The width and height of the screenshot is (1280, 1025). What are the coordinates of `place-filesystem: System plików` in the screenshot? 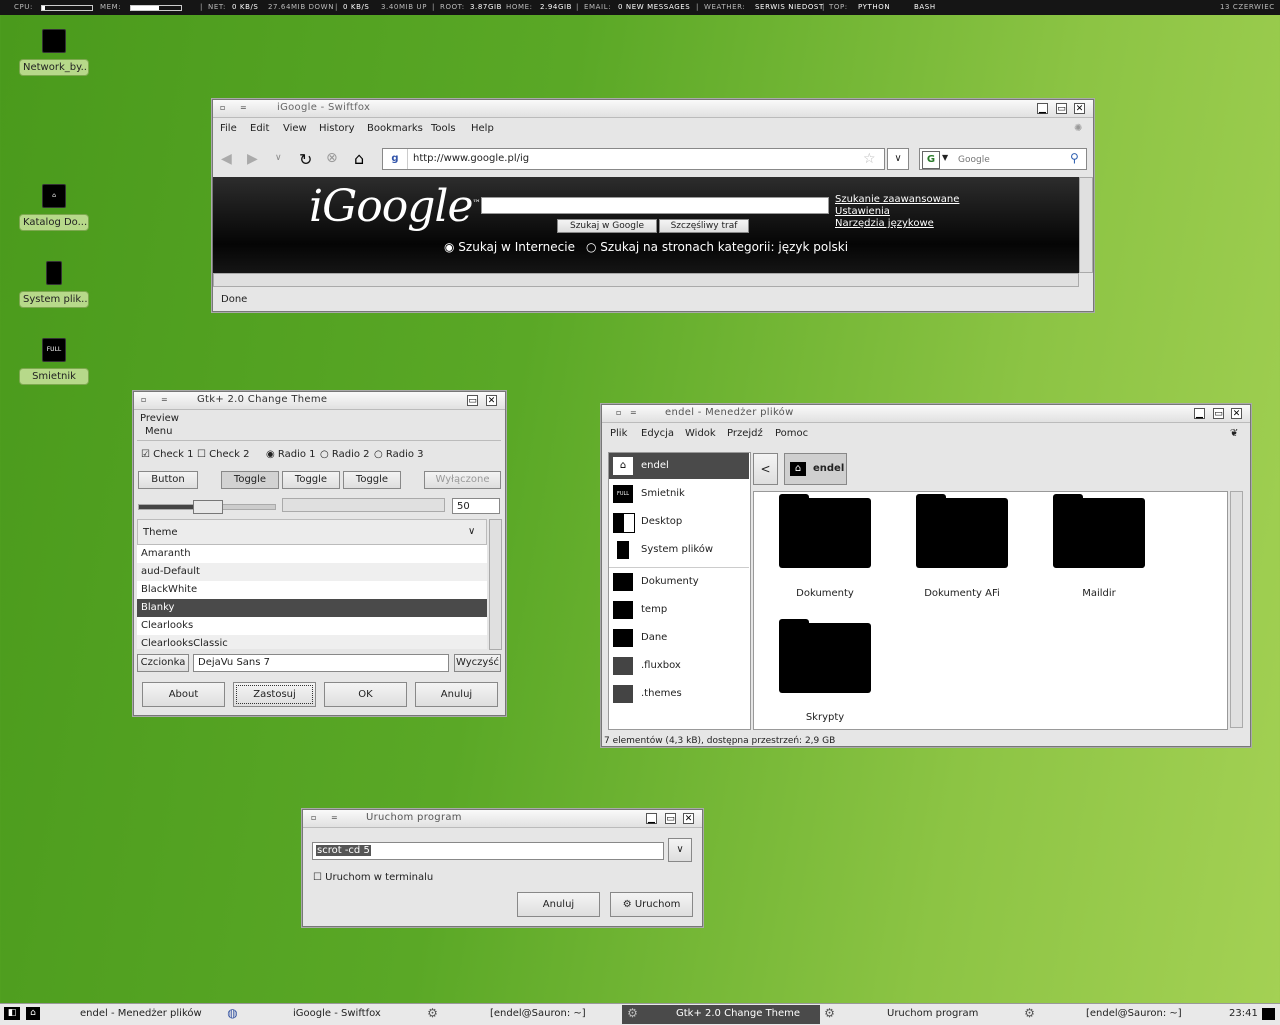 It's located at (679, 550).